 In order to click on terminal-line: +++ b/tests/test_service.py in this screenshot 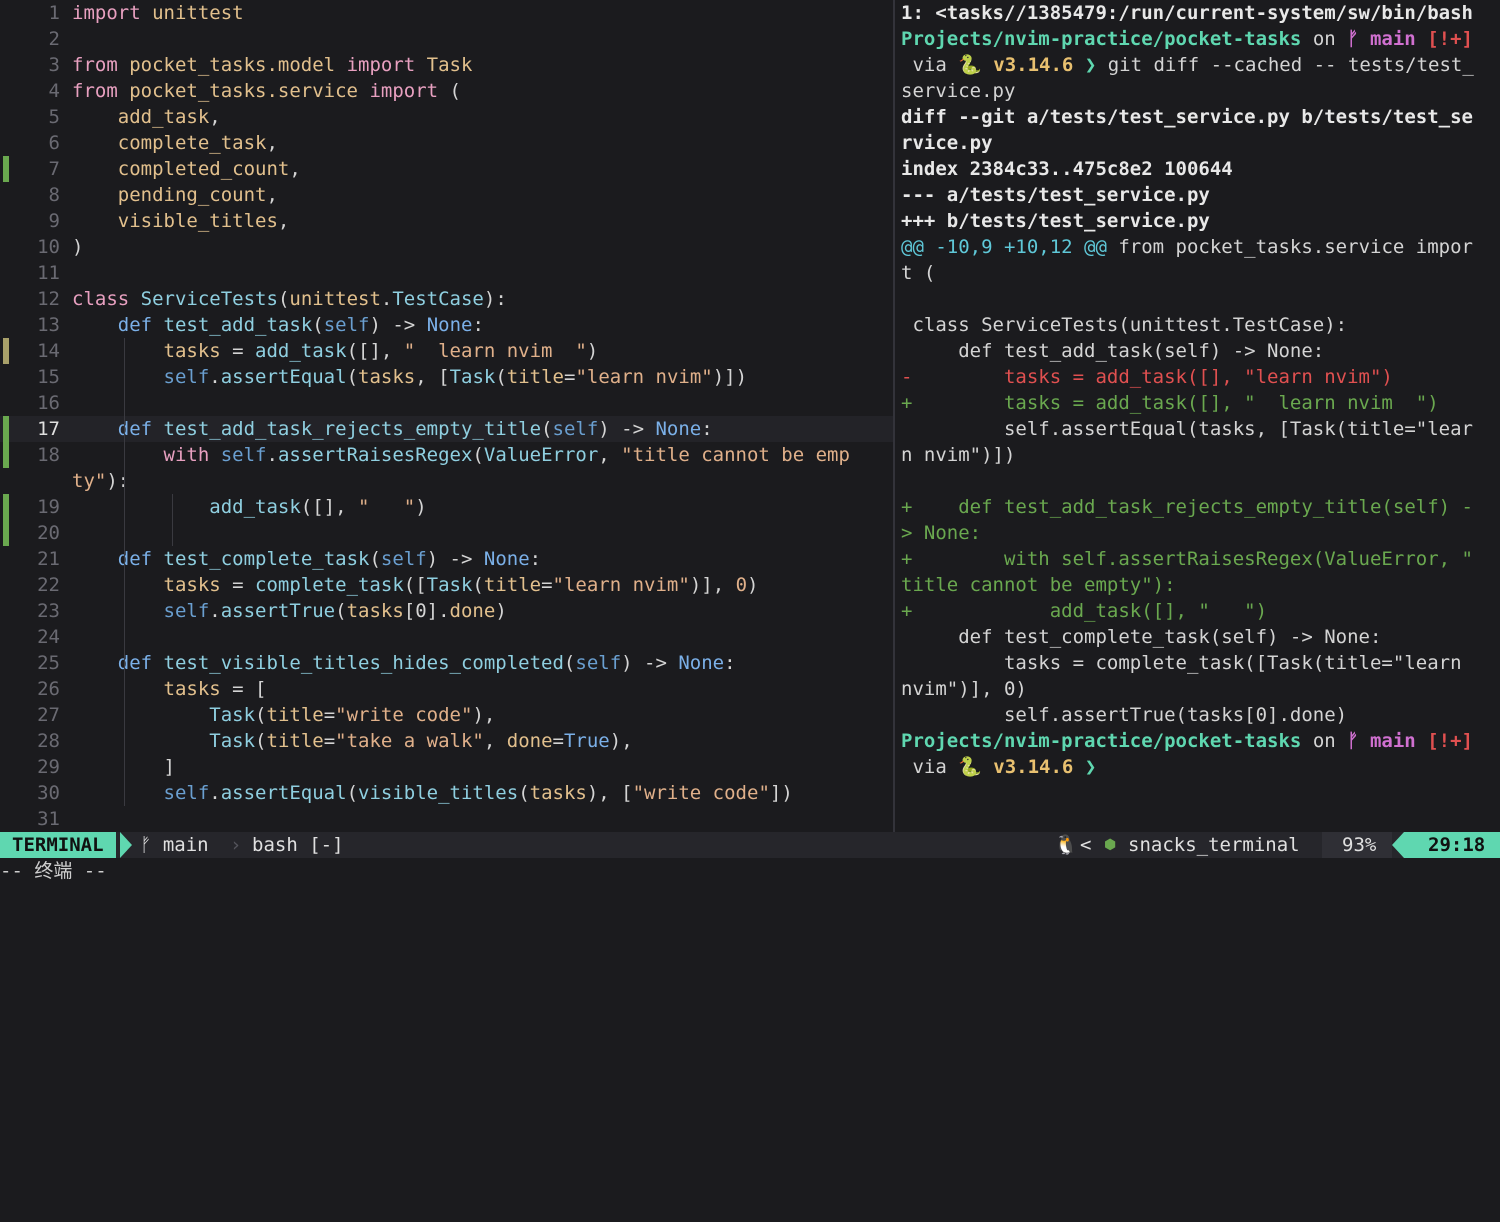, I will do `click(1055, 221)`.